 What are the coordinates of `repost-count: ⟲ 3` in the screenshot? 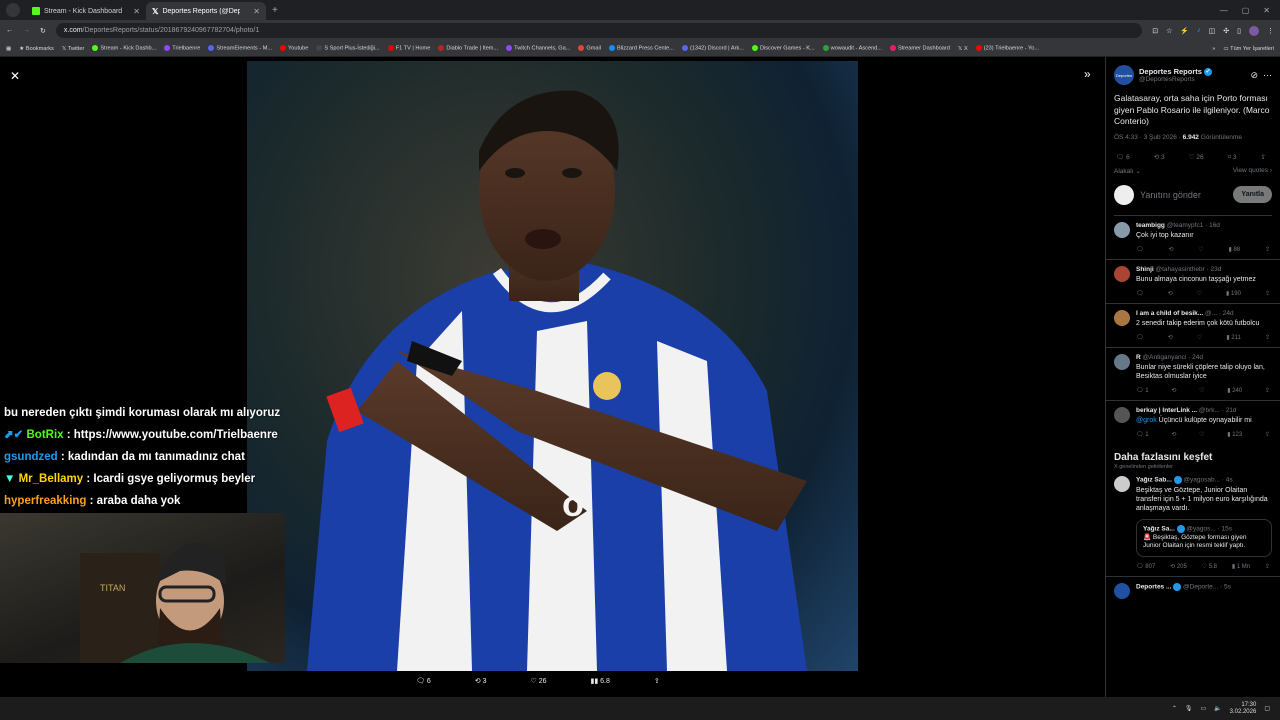 It's located at (1159, 157).